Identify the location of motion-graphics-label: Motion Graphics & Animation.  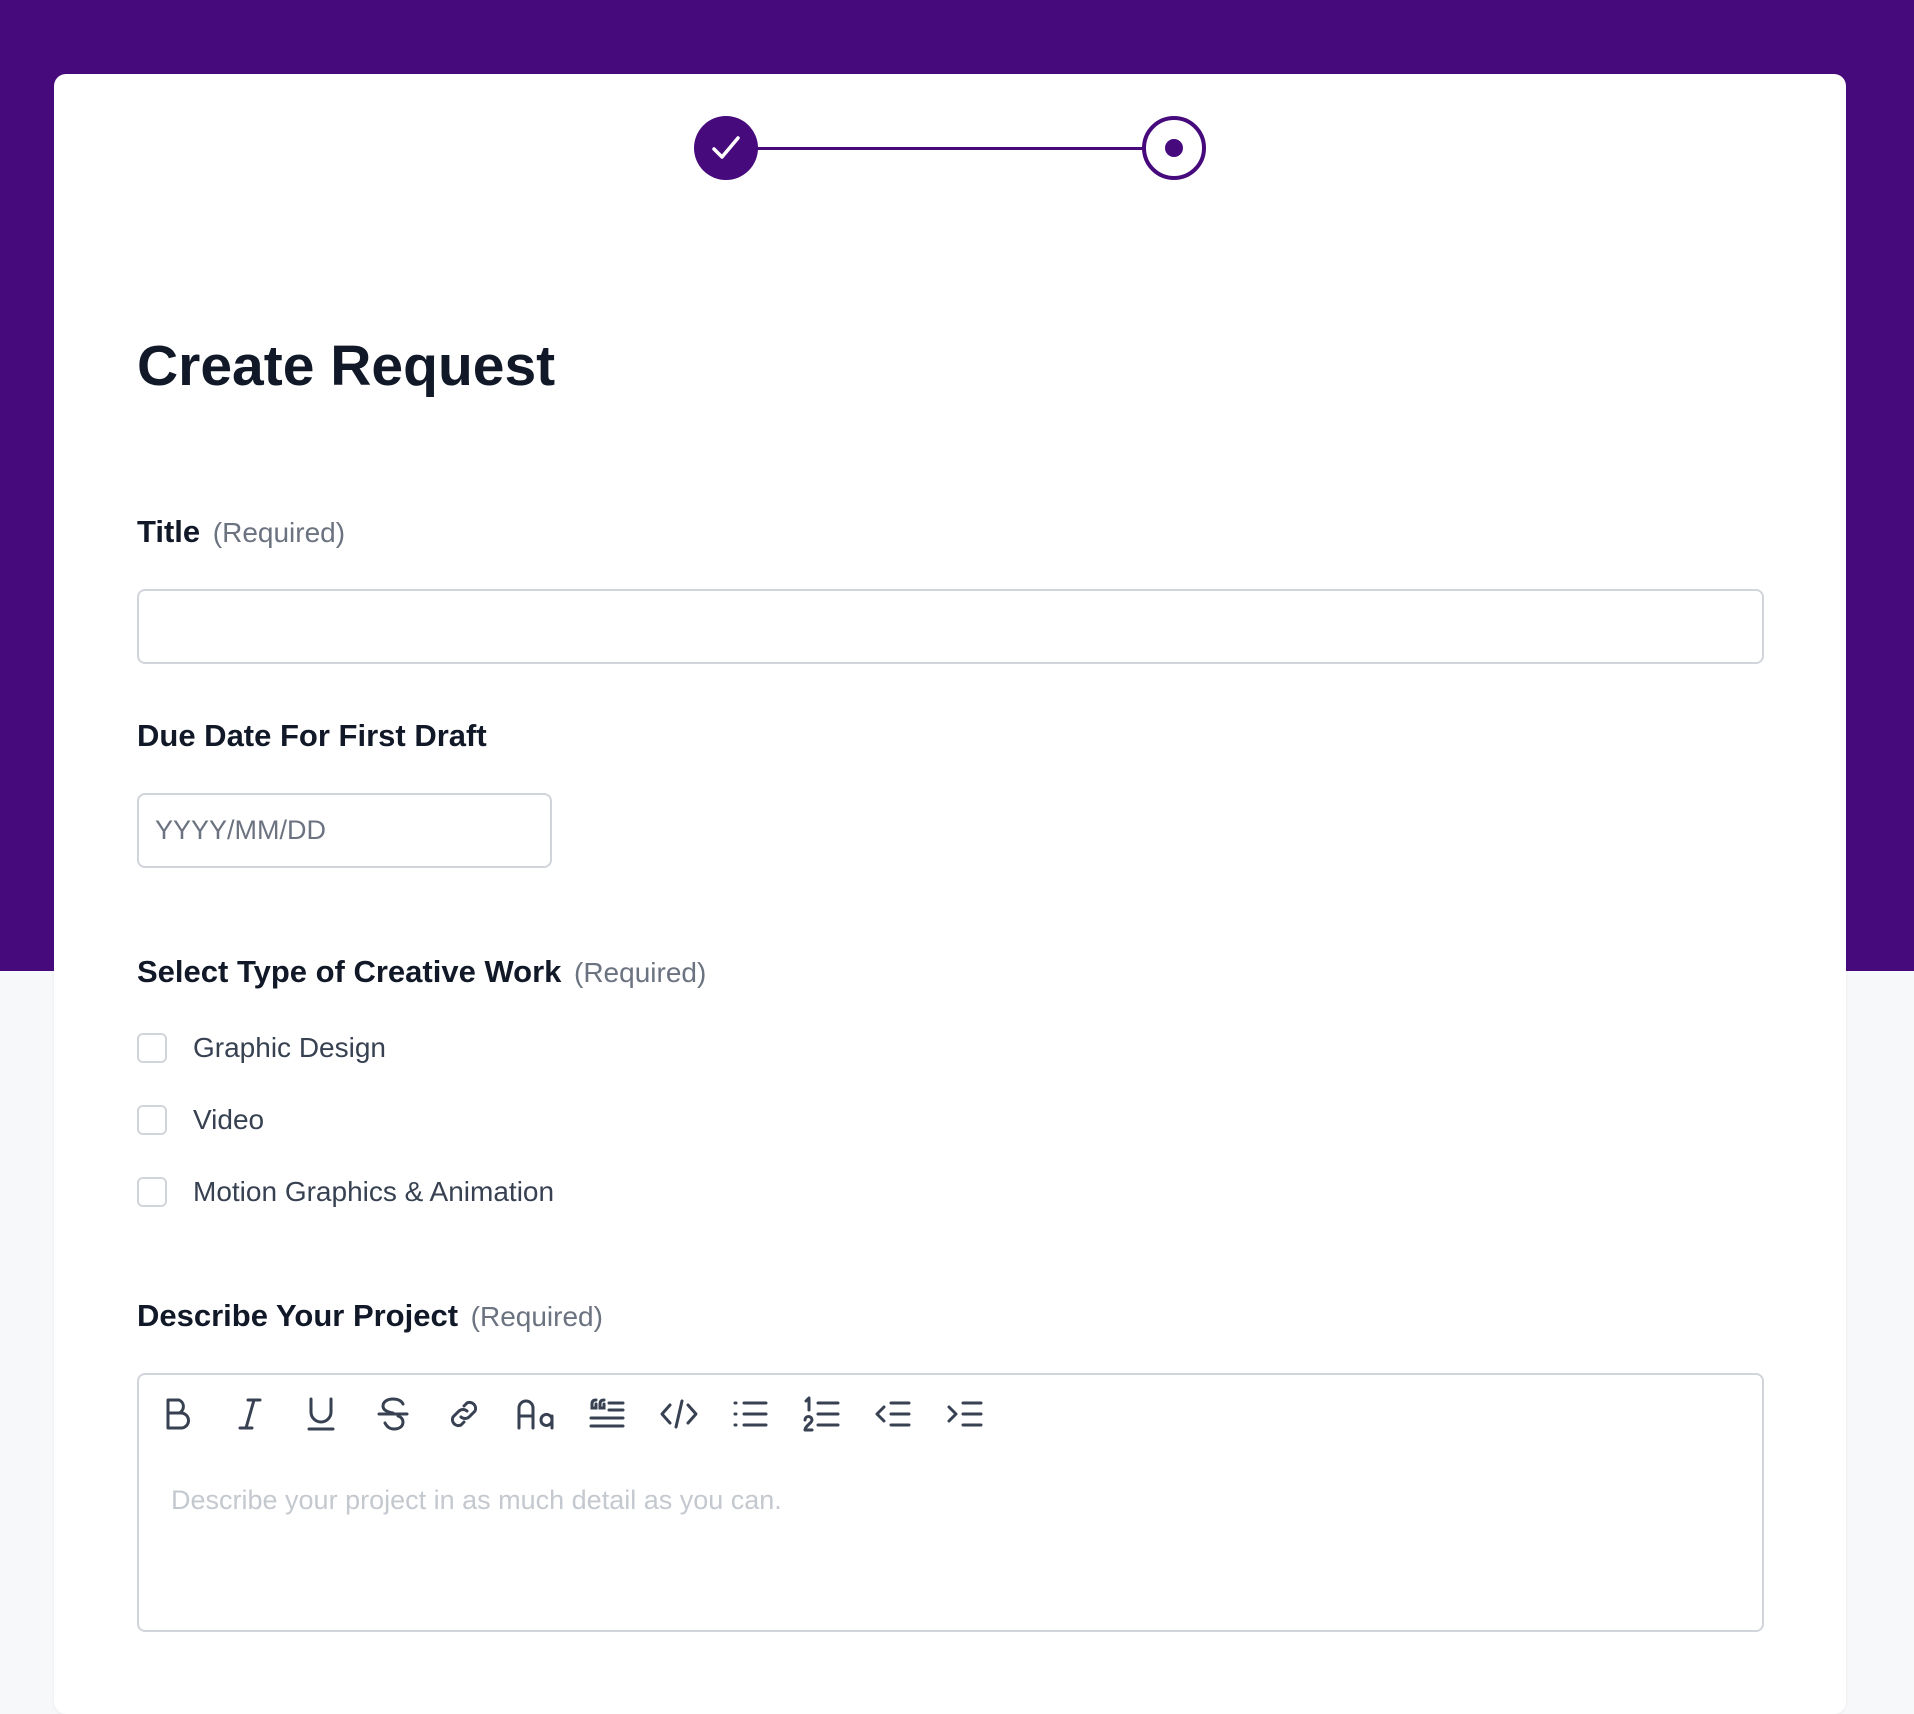
(373, 1192).